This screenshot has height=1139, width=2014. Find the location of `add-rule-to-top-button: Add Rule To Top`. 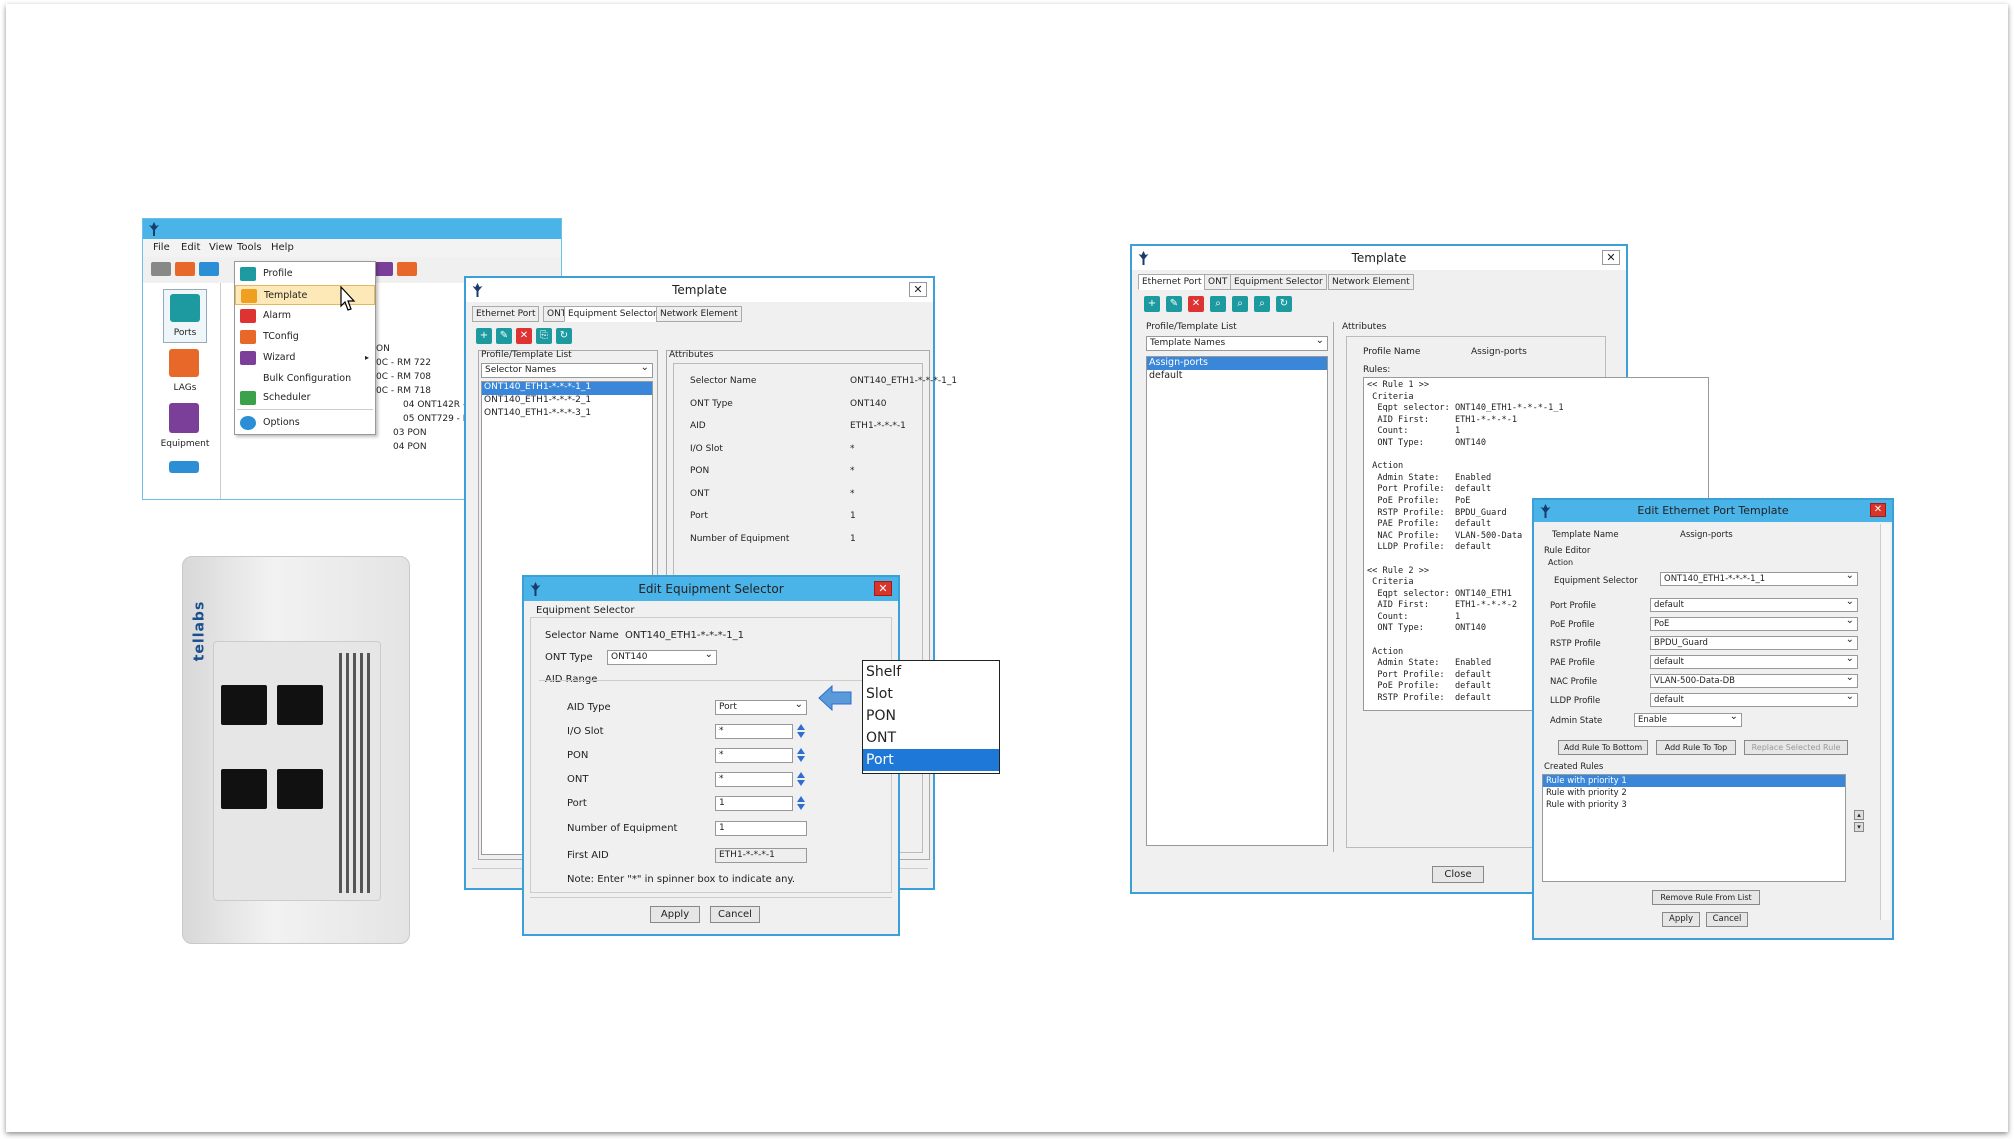

add-rule-to-top-button: Add Rule To Top is located at coordinates (1696, 747).